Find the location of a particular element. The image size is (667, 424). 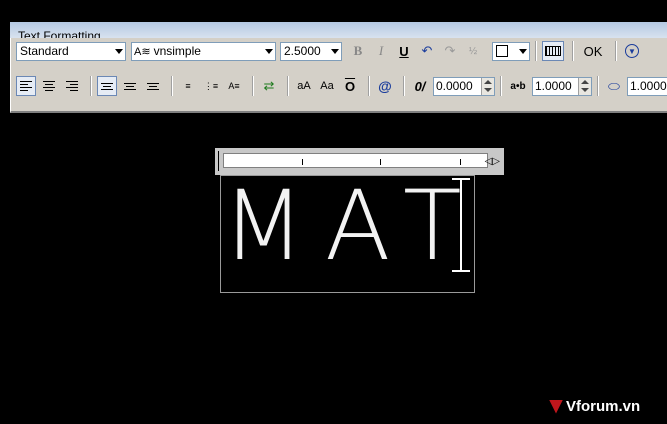

text-cursor-bottom is located at coordinates (461, 271).